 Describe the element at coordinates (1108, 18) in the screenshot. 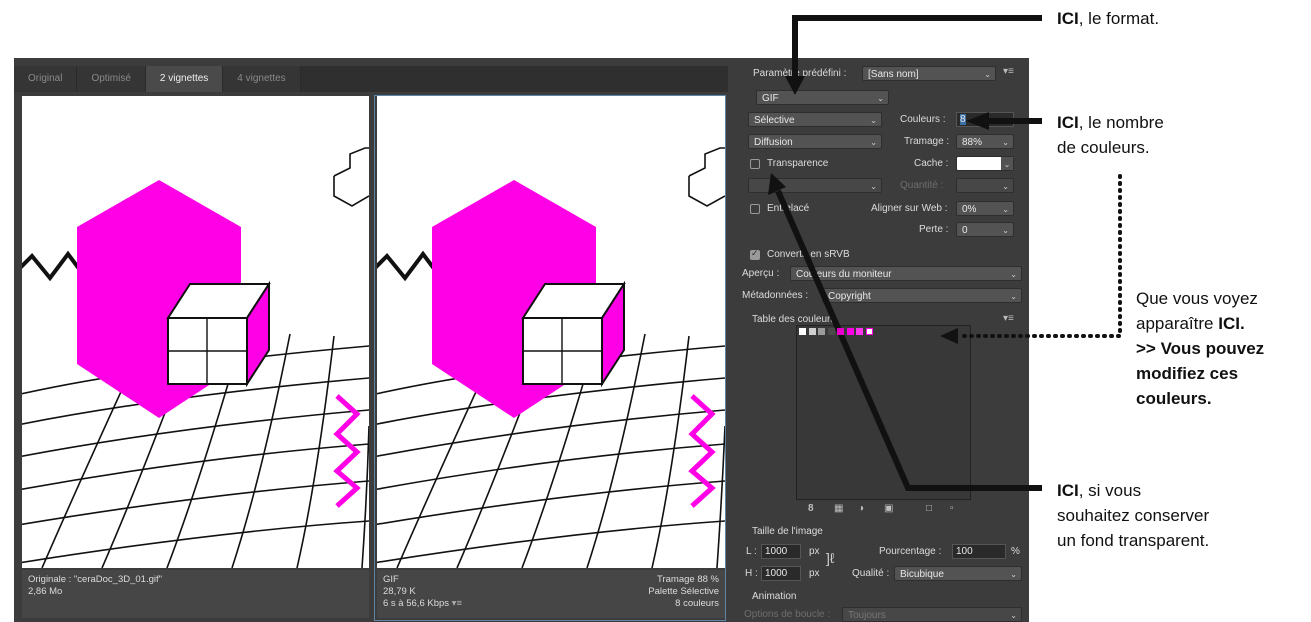

I see `annotation-format: ICI, le format.` at that location.